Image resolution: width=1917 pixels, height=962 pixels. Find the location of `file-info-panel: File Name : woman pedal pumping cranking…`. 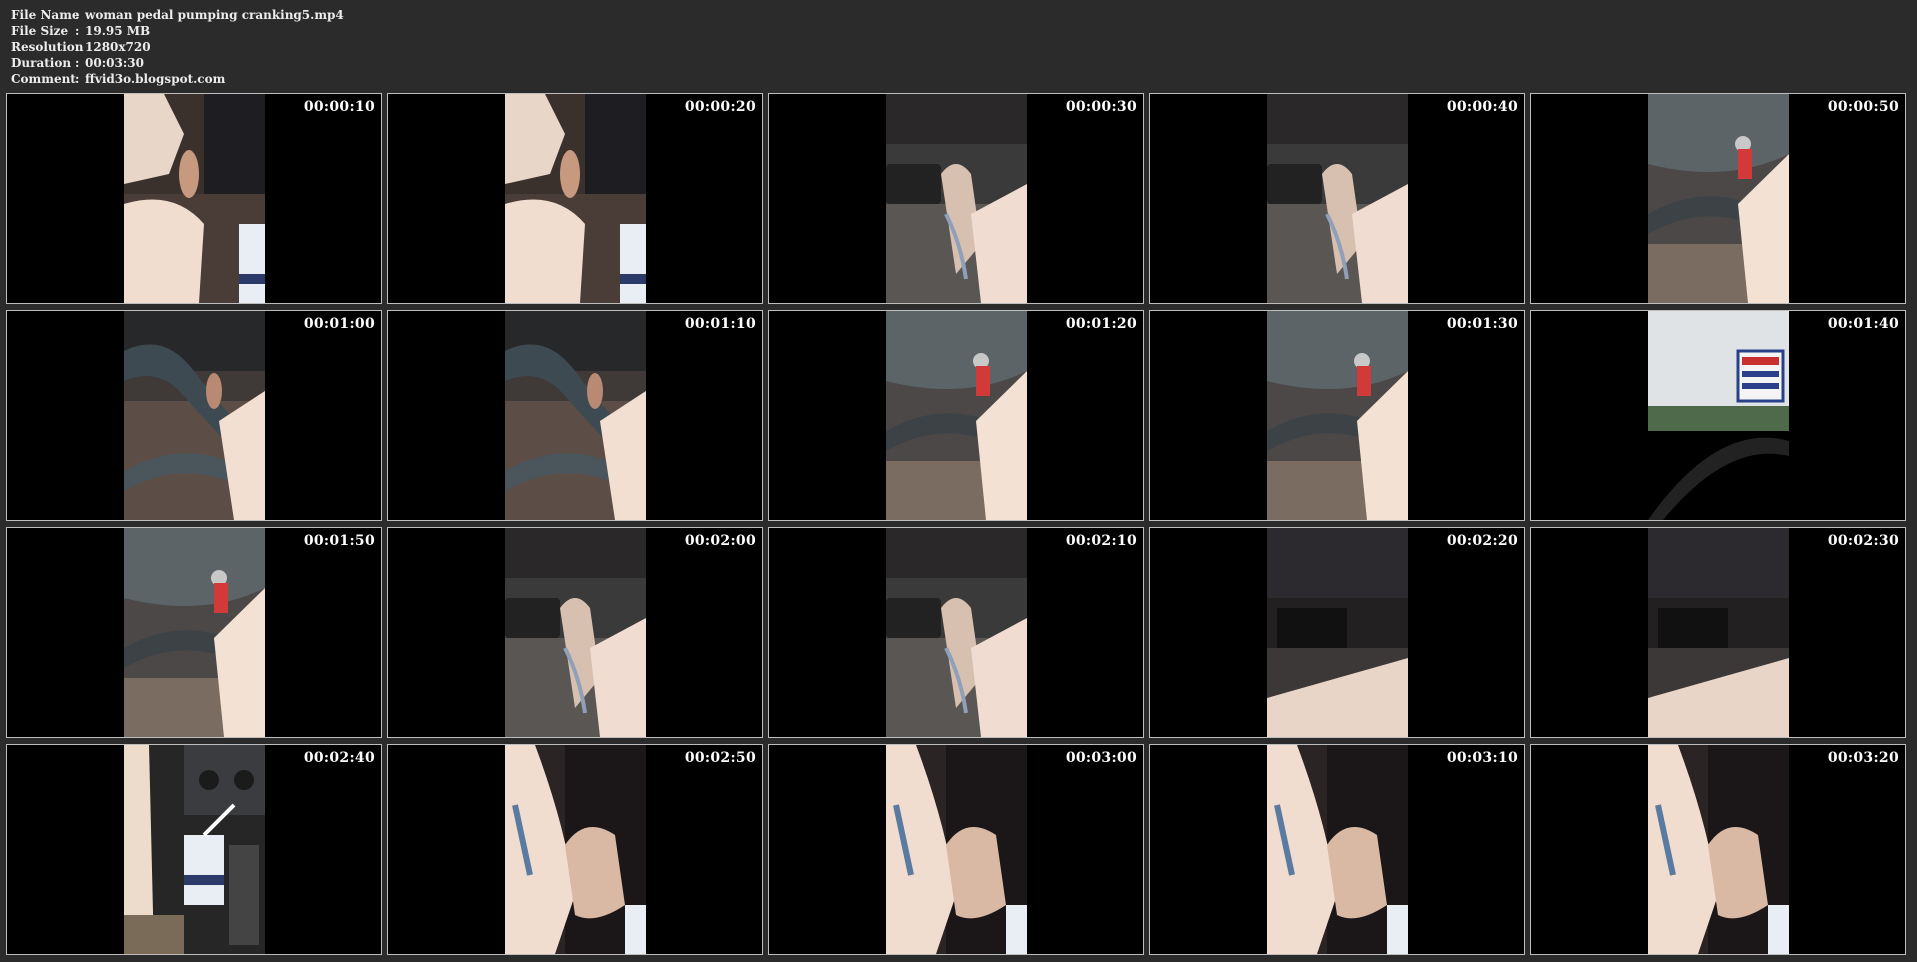

file-info-panel: File Name : woman pedal pumping cranking… is located at coordinates (177, 47).